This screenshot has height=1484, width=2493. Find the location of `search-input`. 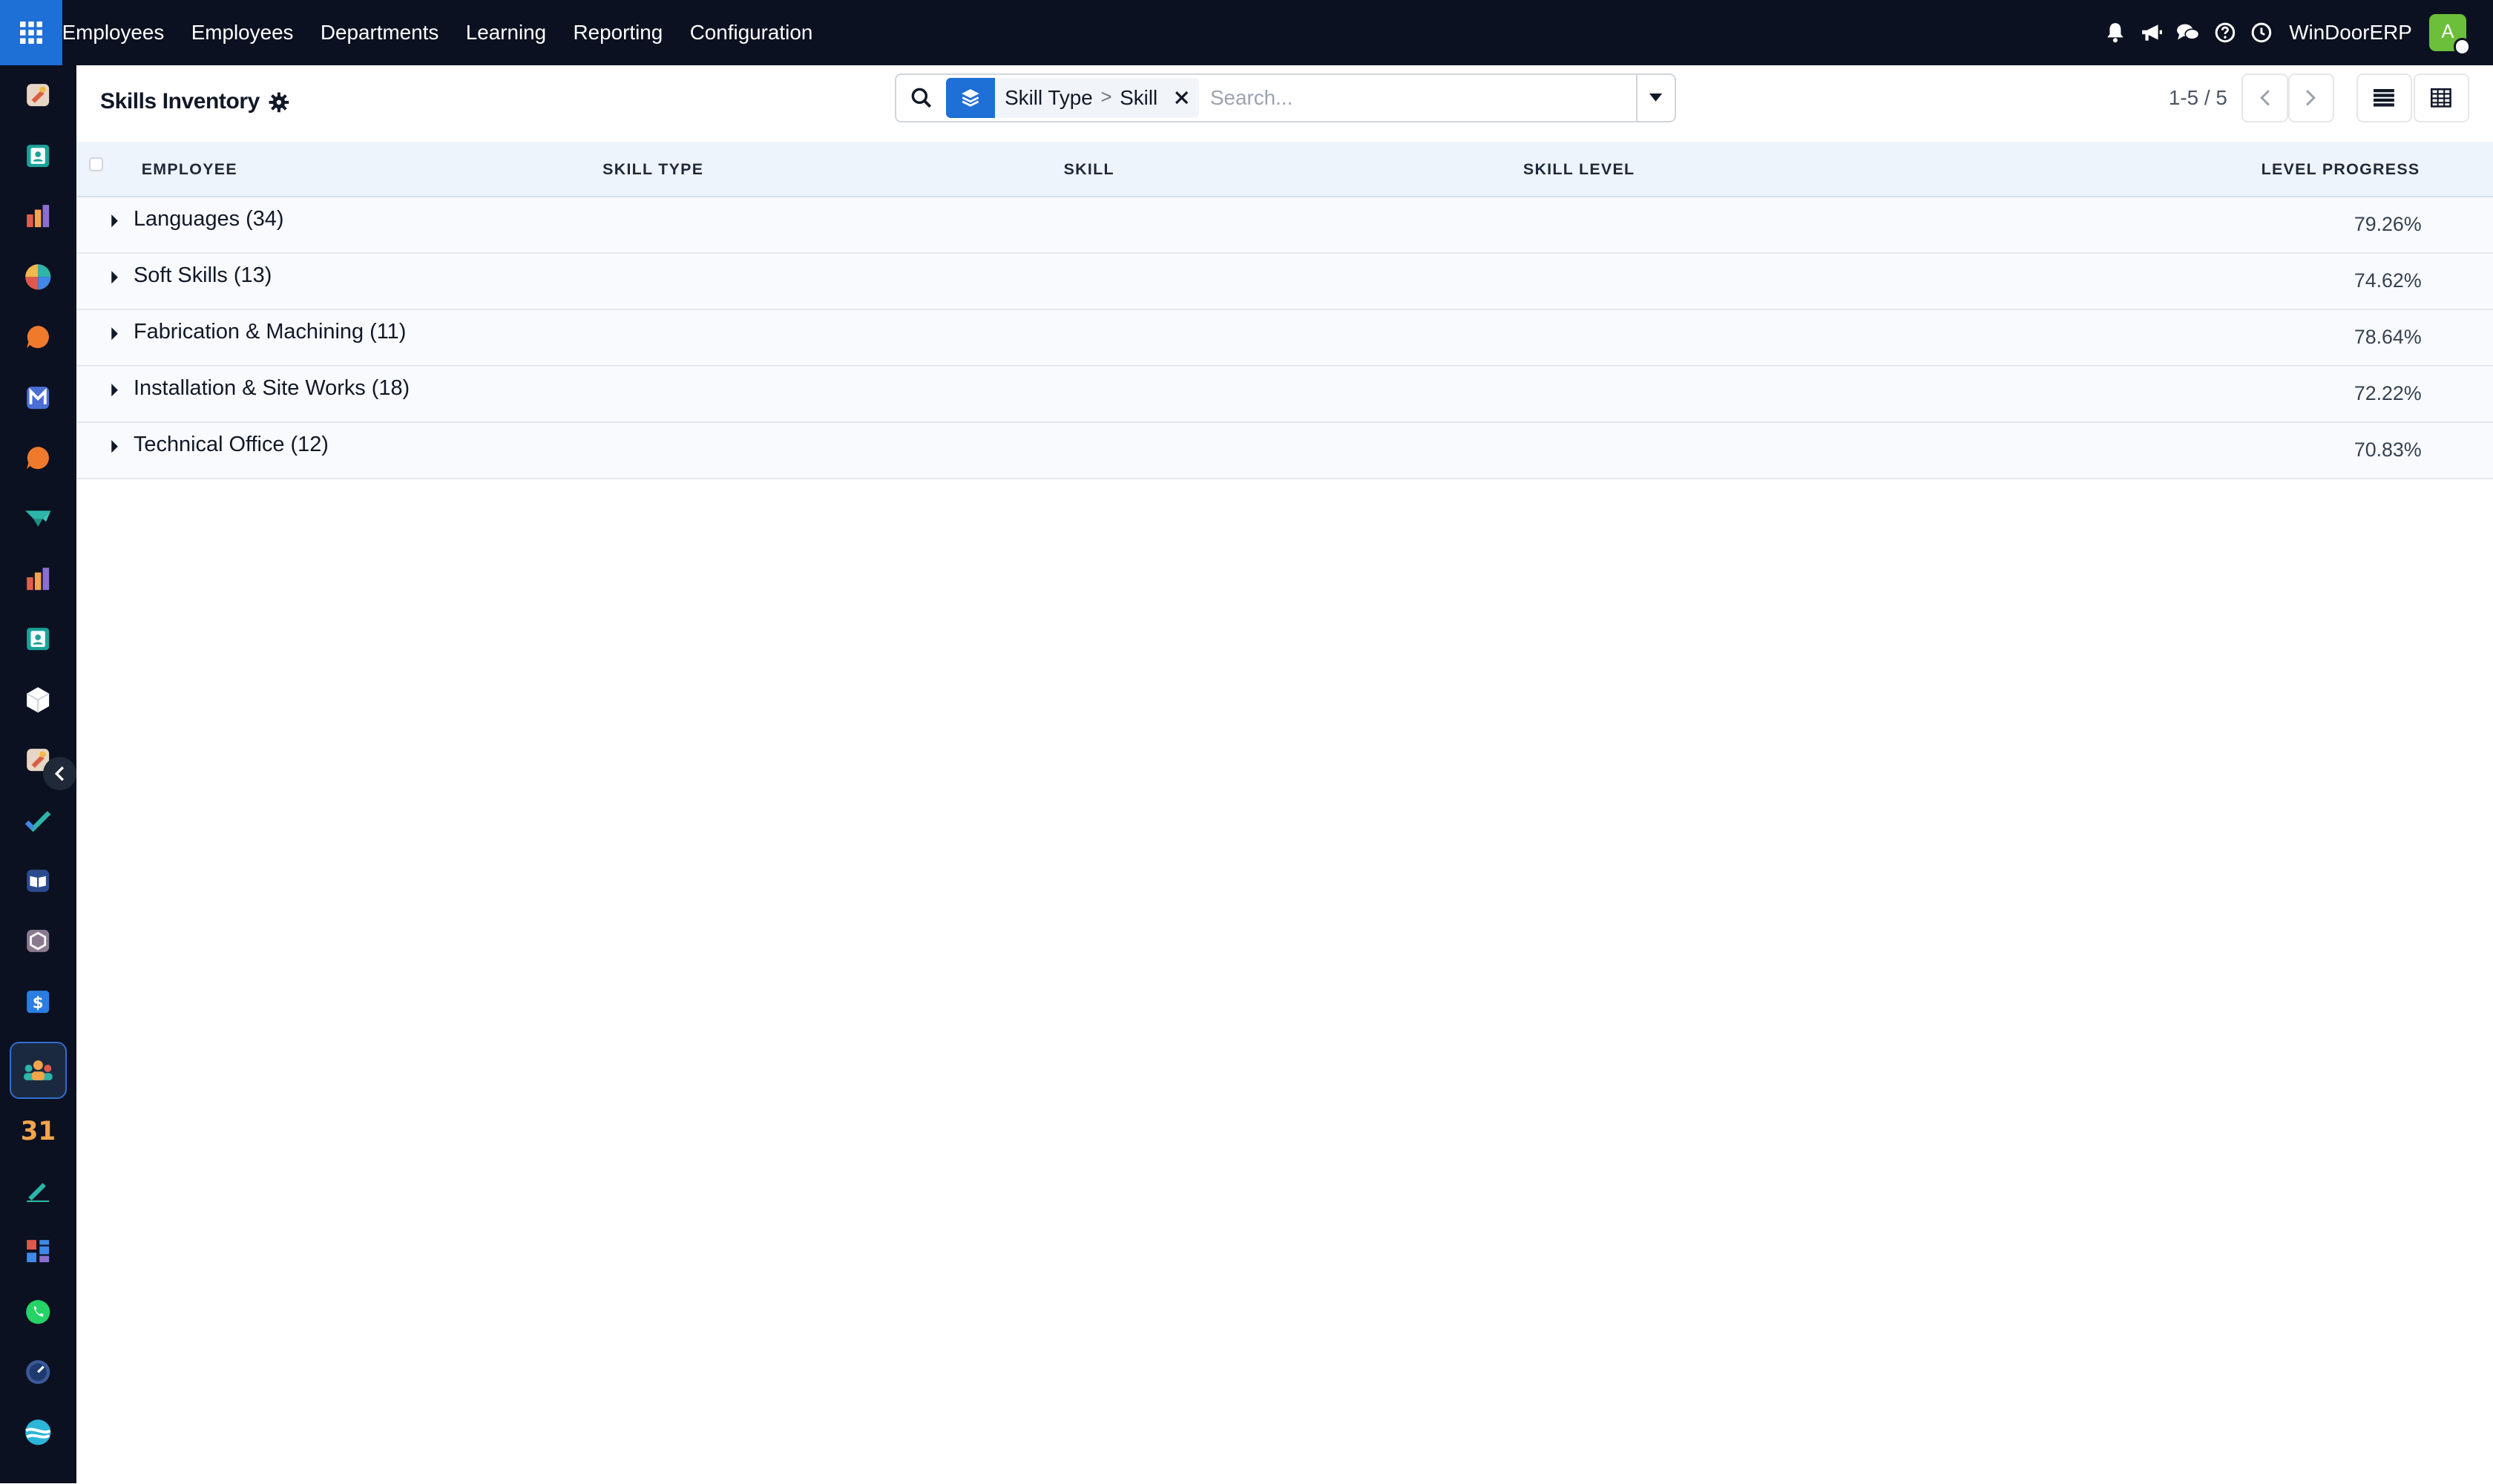

search-input is located at coordinates (1423, 97).